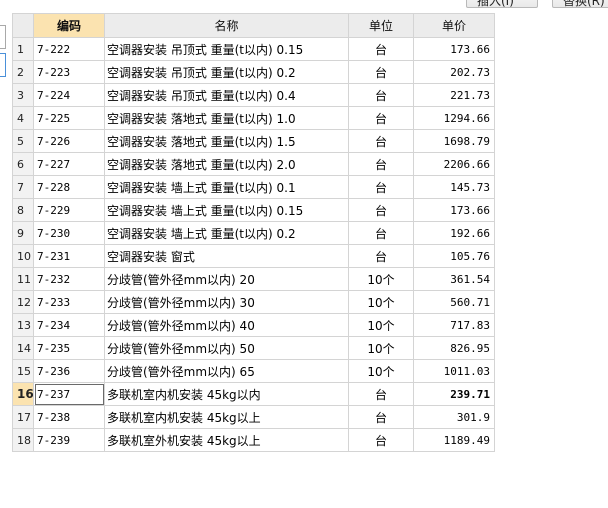 The width and height of the screenshot is (608, 508). I want to click on row-number: 18, so click(23, 440).